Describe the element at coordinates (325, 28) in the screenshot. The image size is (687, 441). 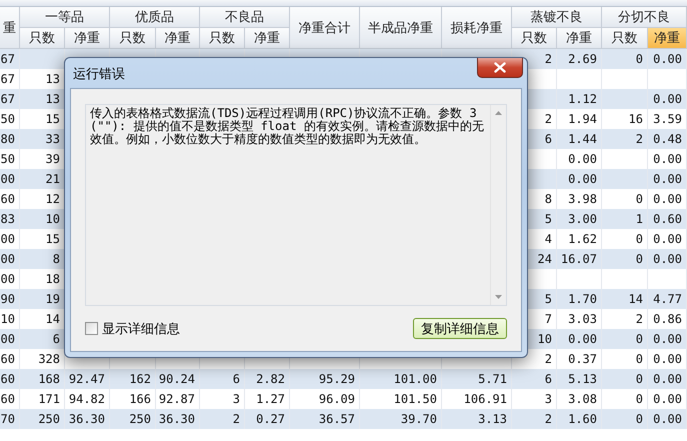
I see `column-header: 净重合计` at that location.